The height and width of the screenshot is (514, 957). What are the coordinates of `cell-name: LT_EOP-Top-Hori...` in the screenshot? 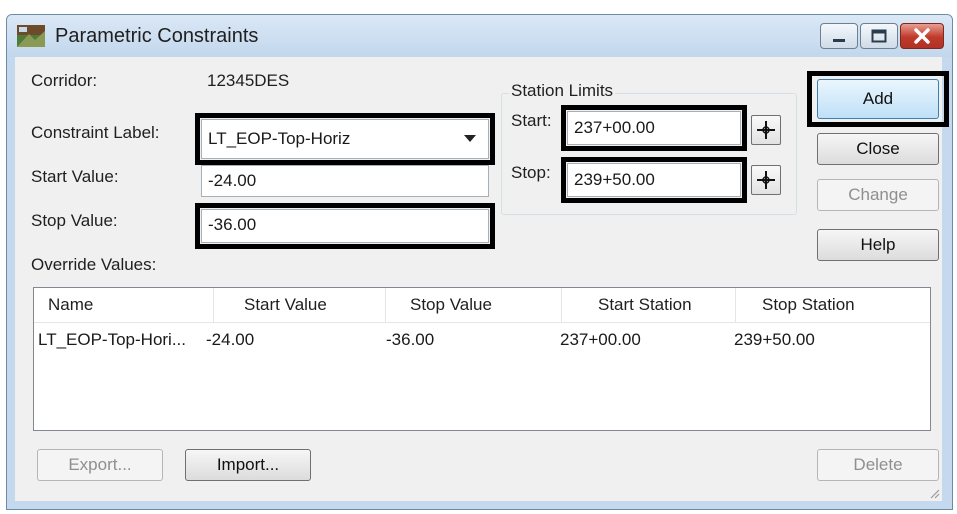 It's located at (112, 339).